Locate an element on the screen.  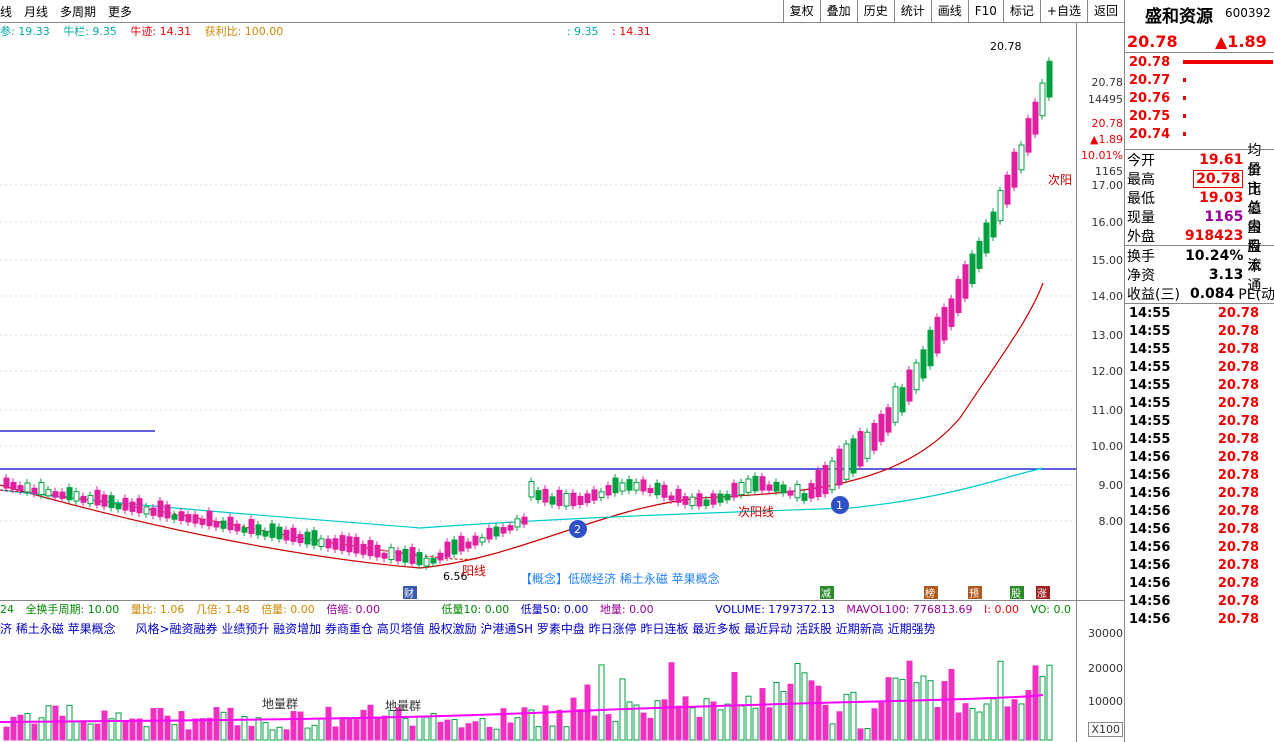
low-volume-cluster-label: 地量群 is located at coordinates (403, 706).